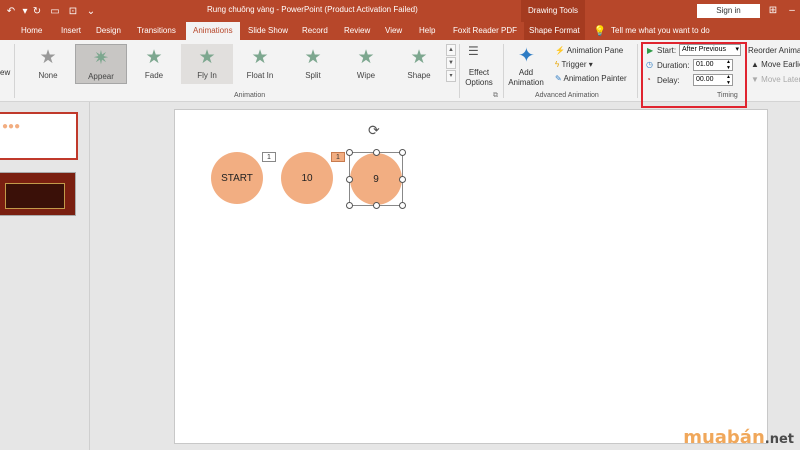  What do you see at coordinates (473, 51) in the screenshot?
I see `effect-options-icon: ☰` at bounding box center [473, 51].